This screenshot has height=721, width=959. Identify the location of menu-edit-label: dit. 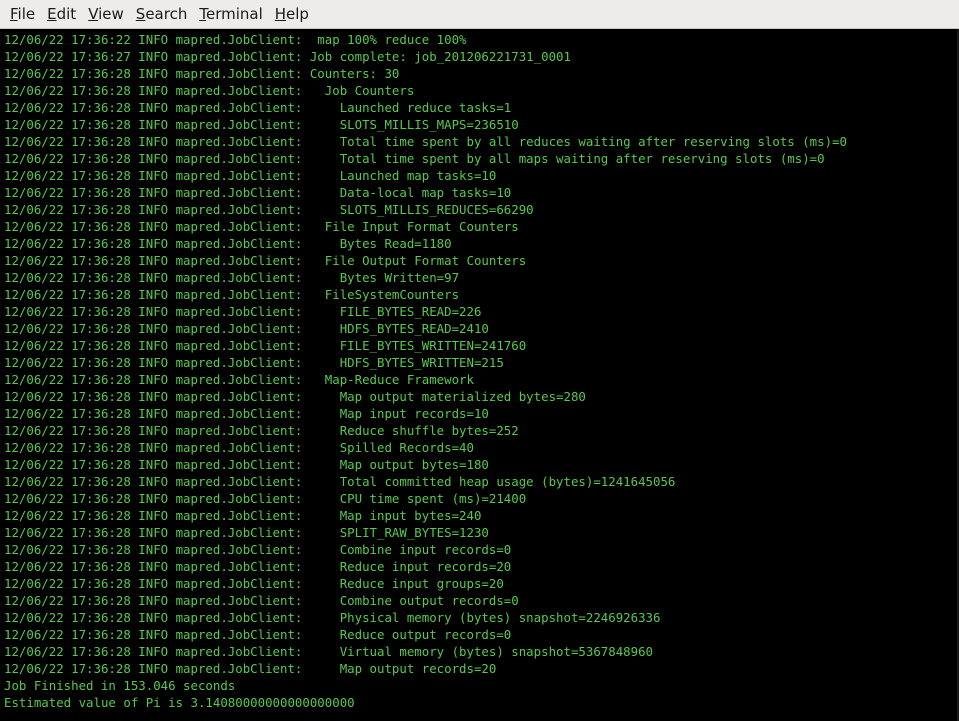
(66, 13).